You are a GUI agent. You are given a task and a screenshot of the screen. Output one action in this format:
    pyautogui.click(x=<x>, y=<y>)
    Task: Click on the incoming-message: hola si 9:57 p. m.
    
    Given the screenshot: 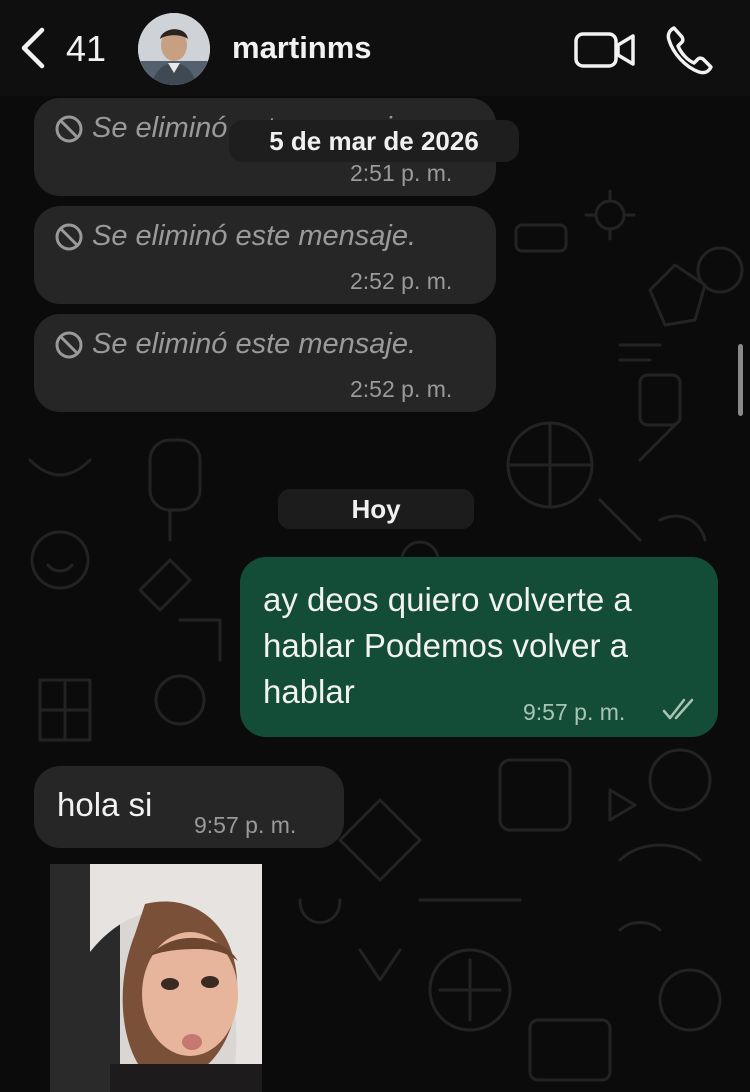 What is the action you would take?
    pyautogui.click(x=189, y=807)
    